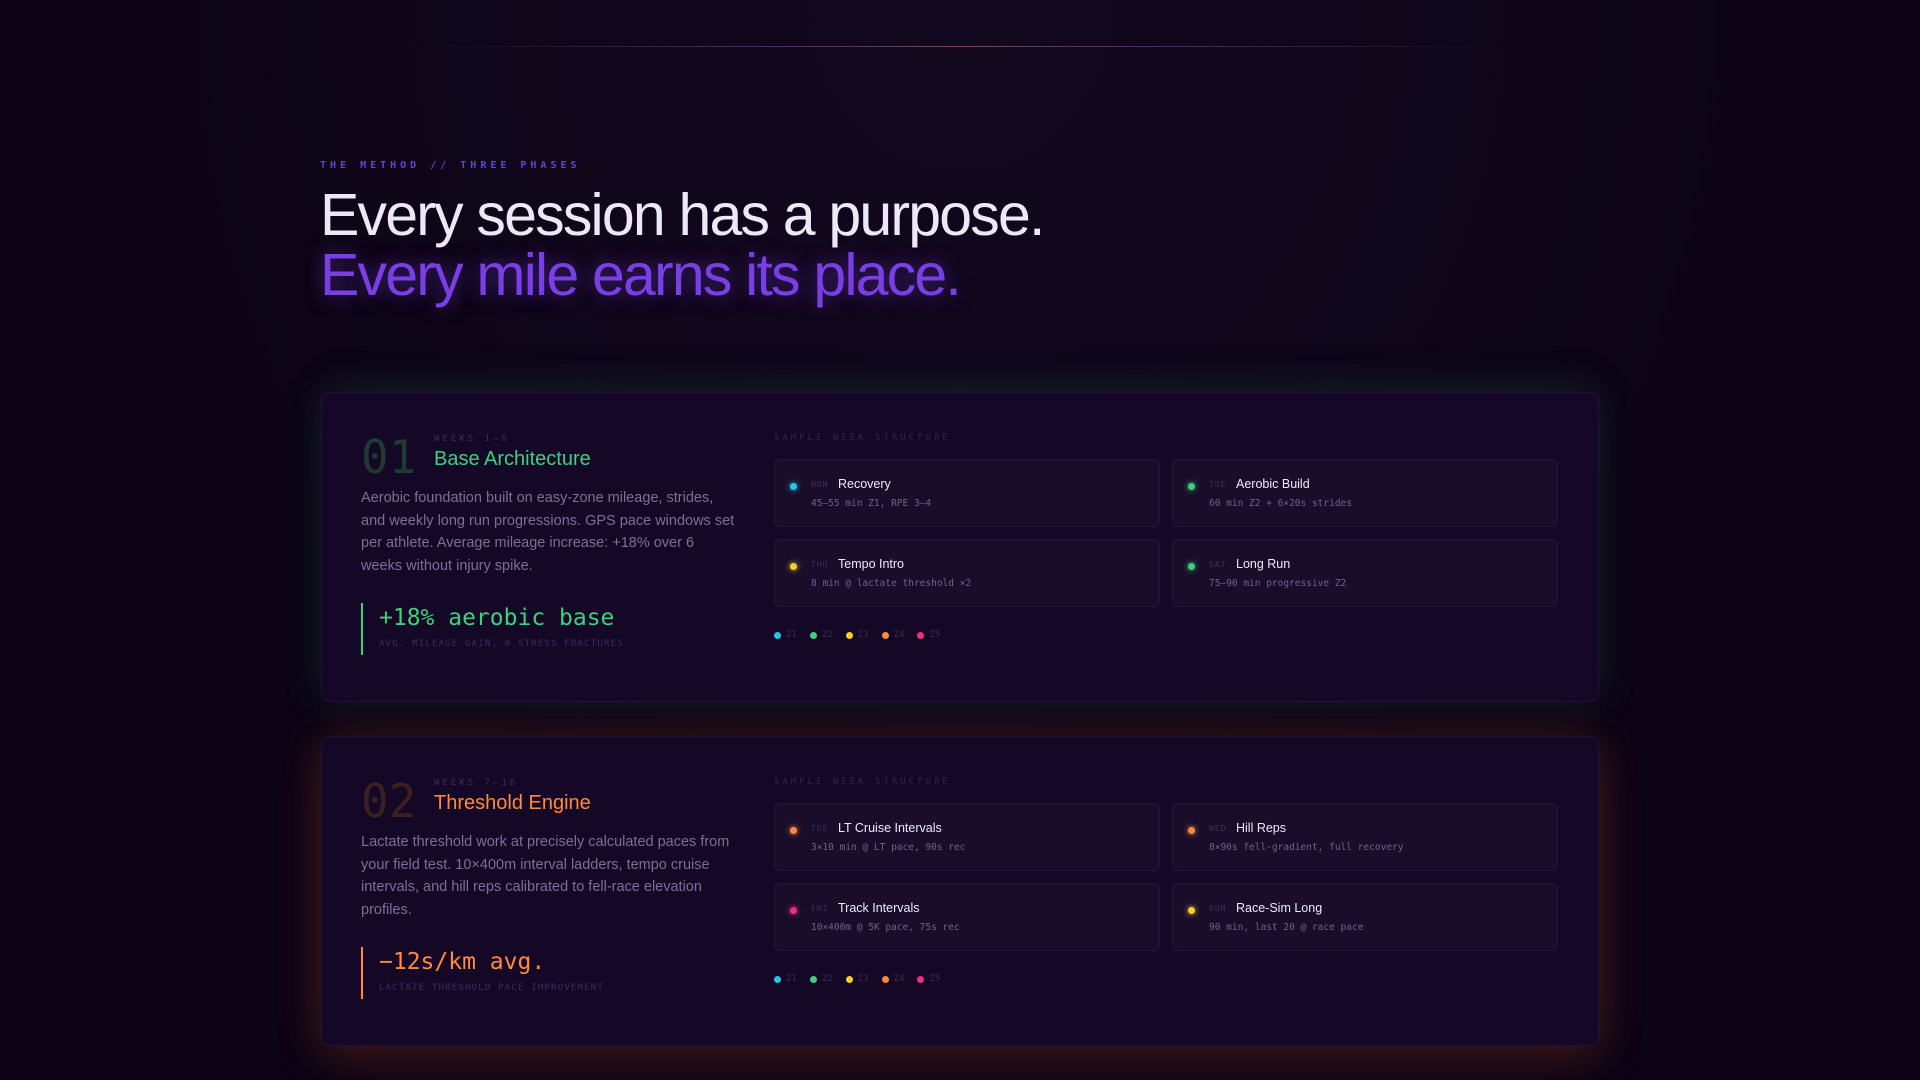 This screenshot has width=1920, height=1080. Describe the element at coordinates (820, 484) in the screenshot. I see `session-day: MON` at that location.